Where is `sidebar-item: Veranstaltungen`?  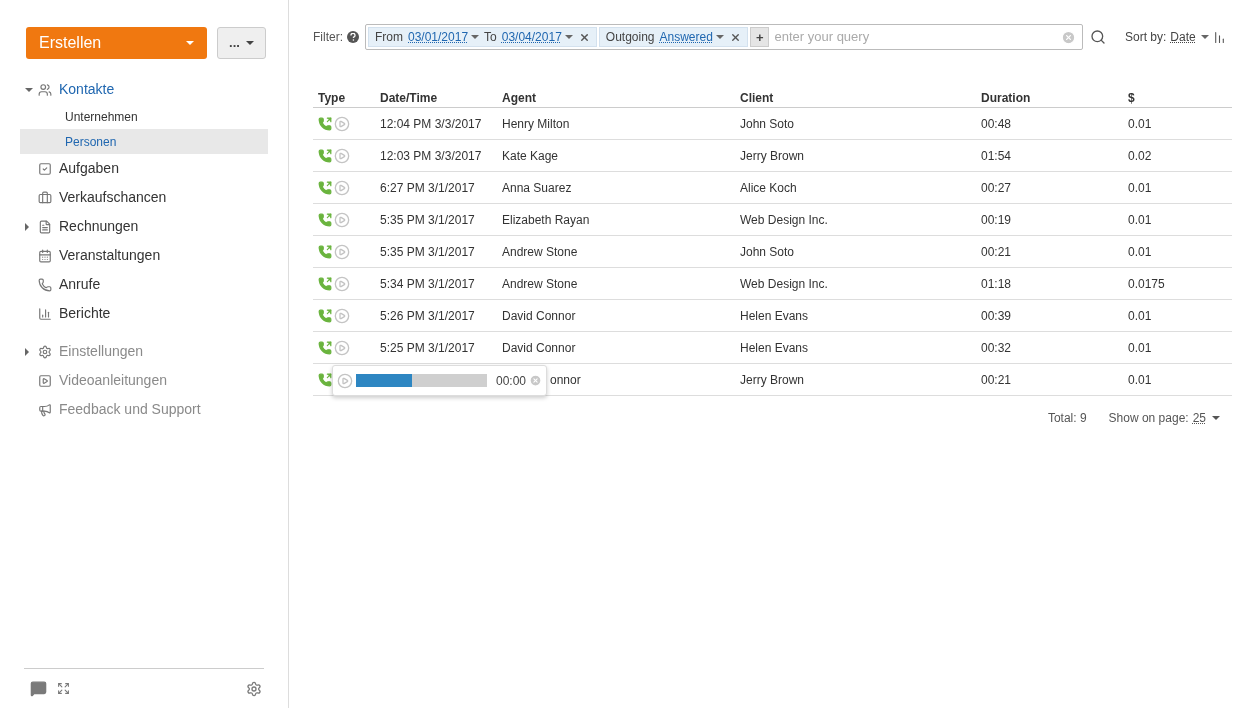
sidebar-item: Veranstaltungen is located at coordinates (110, 255).